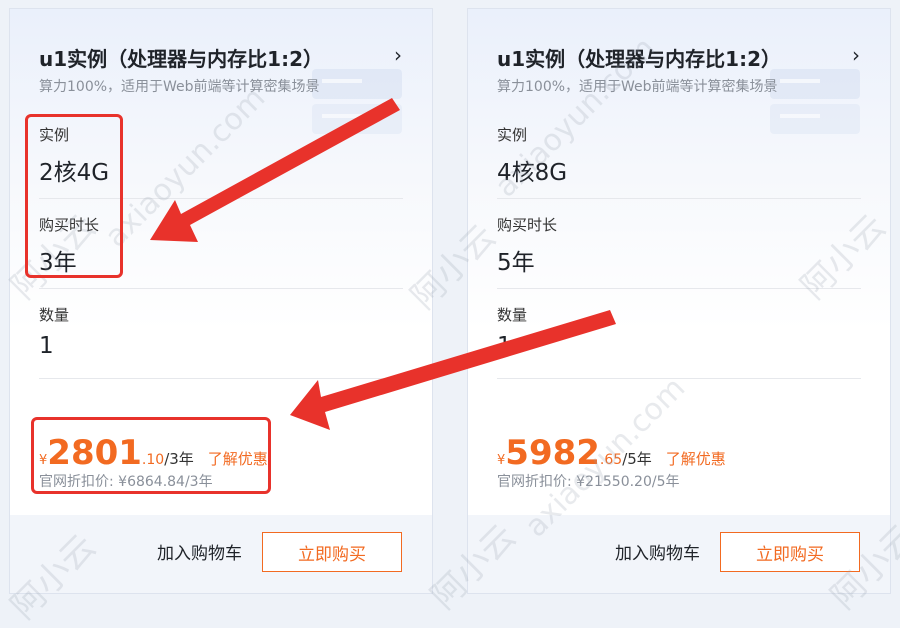 The height and width of the screenshot is (628, 900). Describe the element at coordinates (588, 482) in the screenshot. I see `official-price: 官网折扣价: ¥21550.20/5年` at that location.